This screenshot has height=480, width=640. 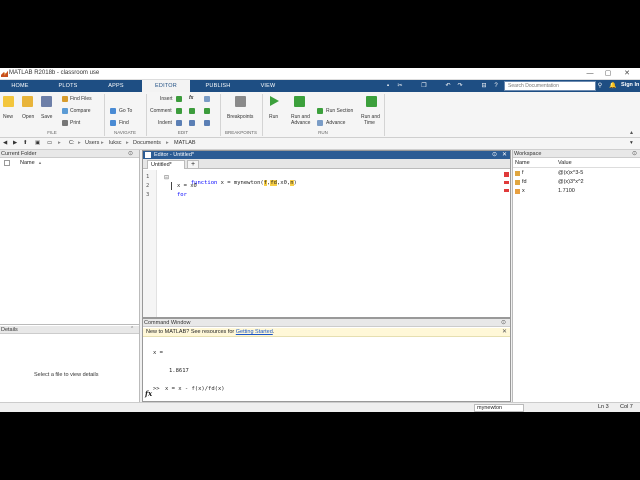 I want to click on search-icon: ⚲, so click(x=600, y=86).